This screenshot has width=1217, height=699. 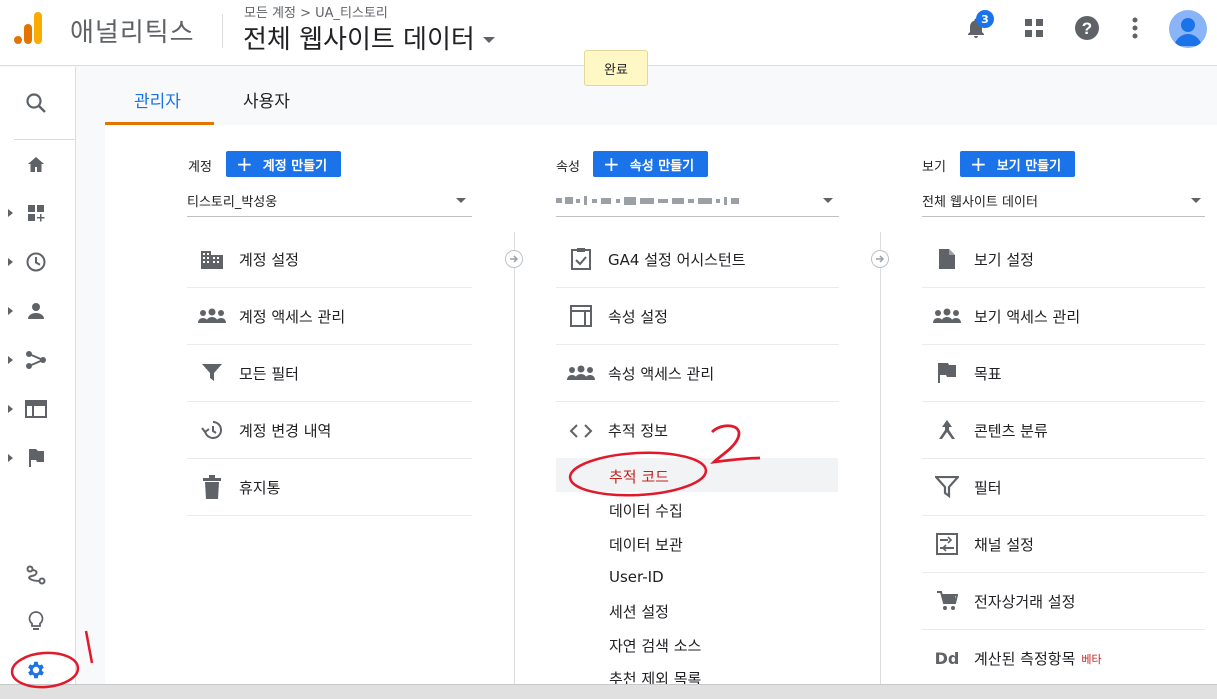 What do you see at coordinates (200, 167) in the screenshot?
I see `account-column-label: 계정` at bounding box center [200, 167].